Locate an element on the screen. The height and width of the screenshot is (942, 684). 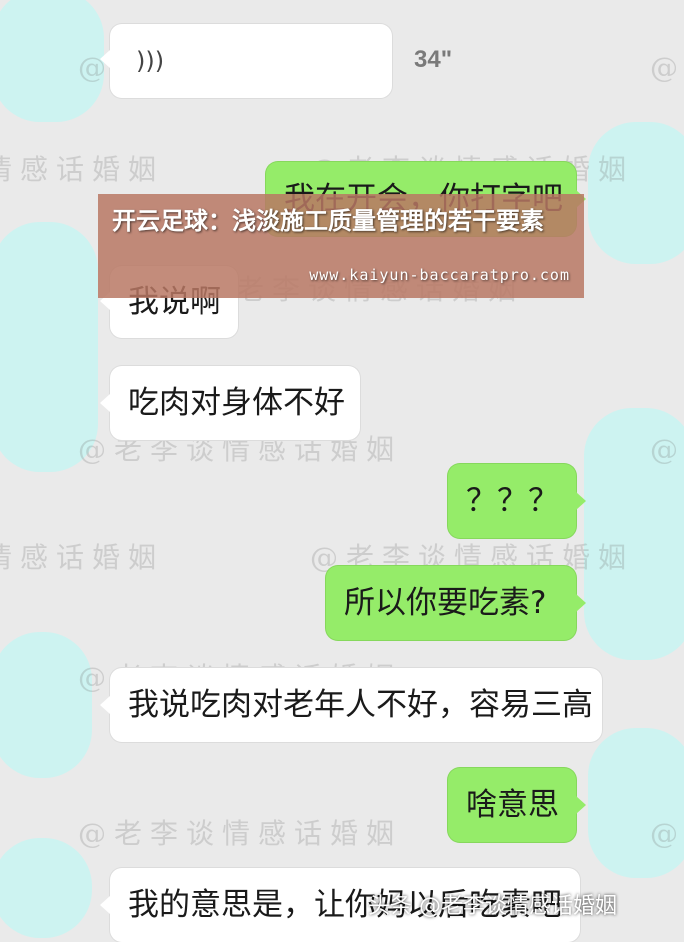
message-bubble-right: ？？？ is located at coordinates (512, 501).